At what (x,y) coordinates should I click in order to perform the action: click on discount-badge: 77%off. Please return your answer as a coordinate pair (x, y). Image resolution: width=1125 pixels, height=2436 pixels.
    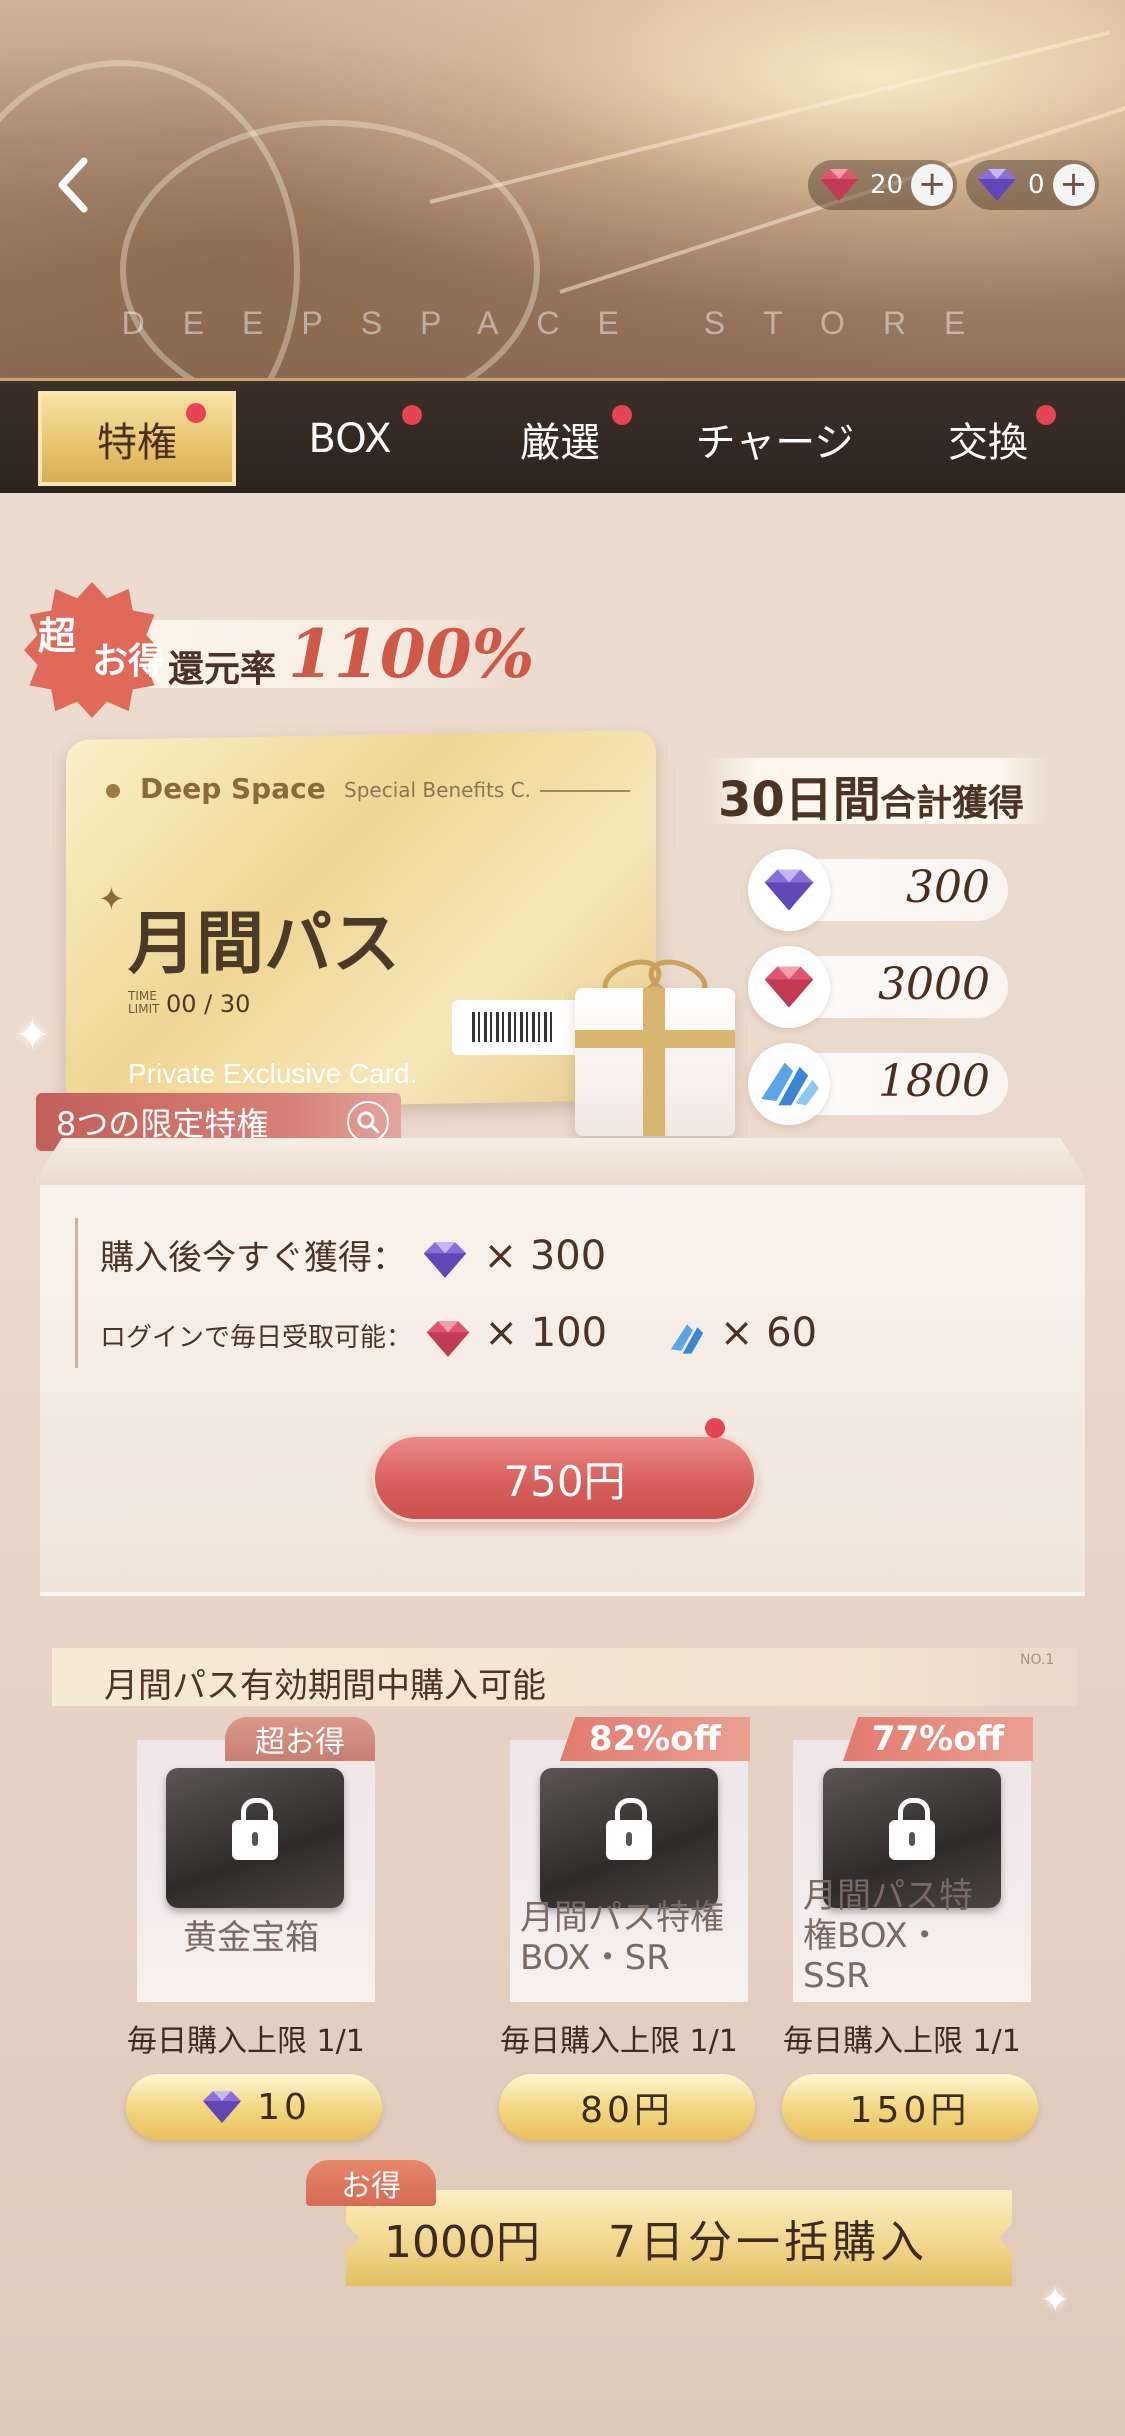
    Looking at the image, I should click on (938, 1739).